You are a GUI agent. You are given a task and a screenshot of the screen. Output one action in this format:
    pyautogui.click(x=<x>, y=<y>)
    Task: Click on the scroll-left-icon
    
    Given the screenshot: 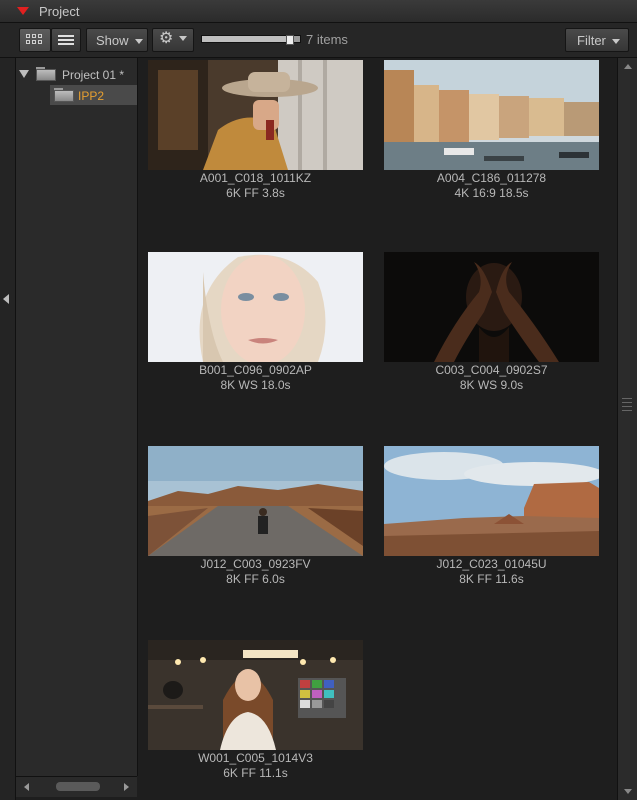 What is the action you would take?
    pyautogui.click(x=26, y=787)
    